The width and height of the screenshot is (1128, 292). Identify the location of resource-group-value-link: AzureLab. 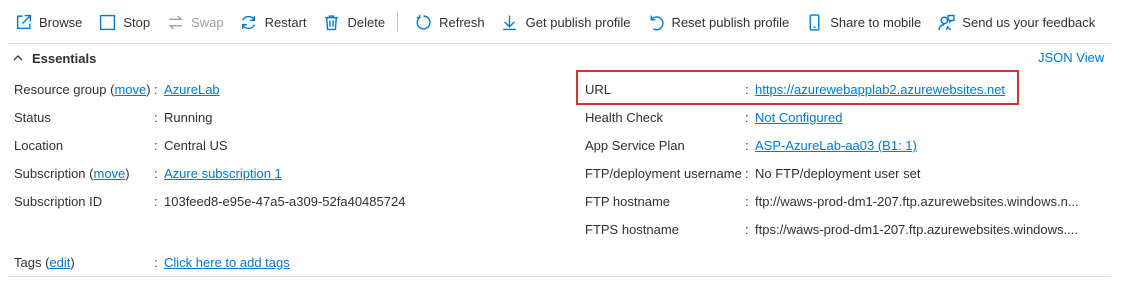
(192, 89).